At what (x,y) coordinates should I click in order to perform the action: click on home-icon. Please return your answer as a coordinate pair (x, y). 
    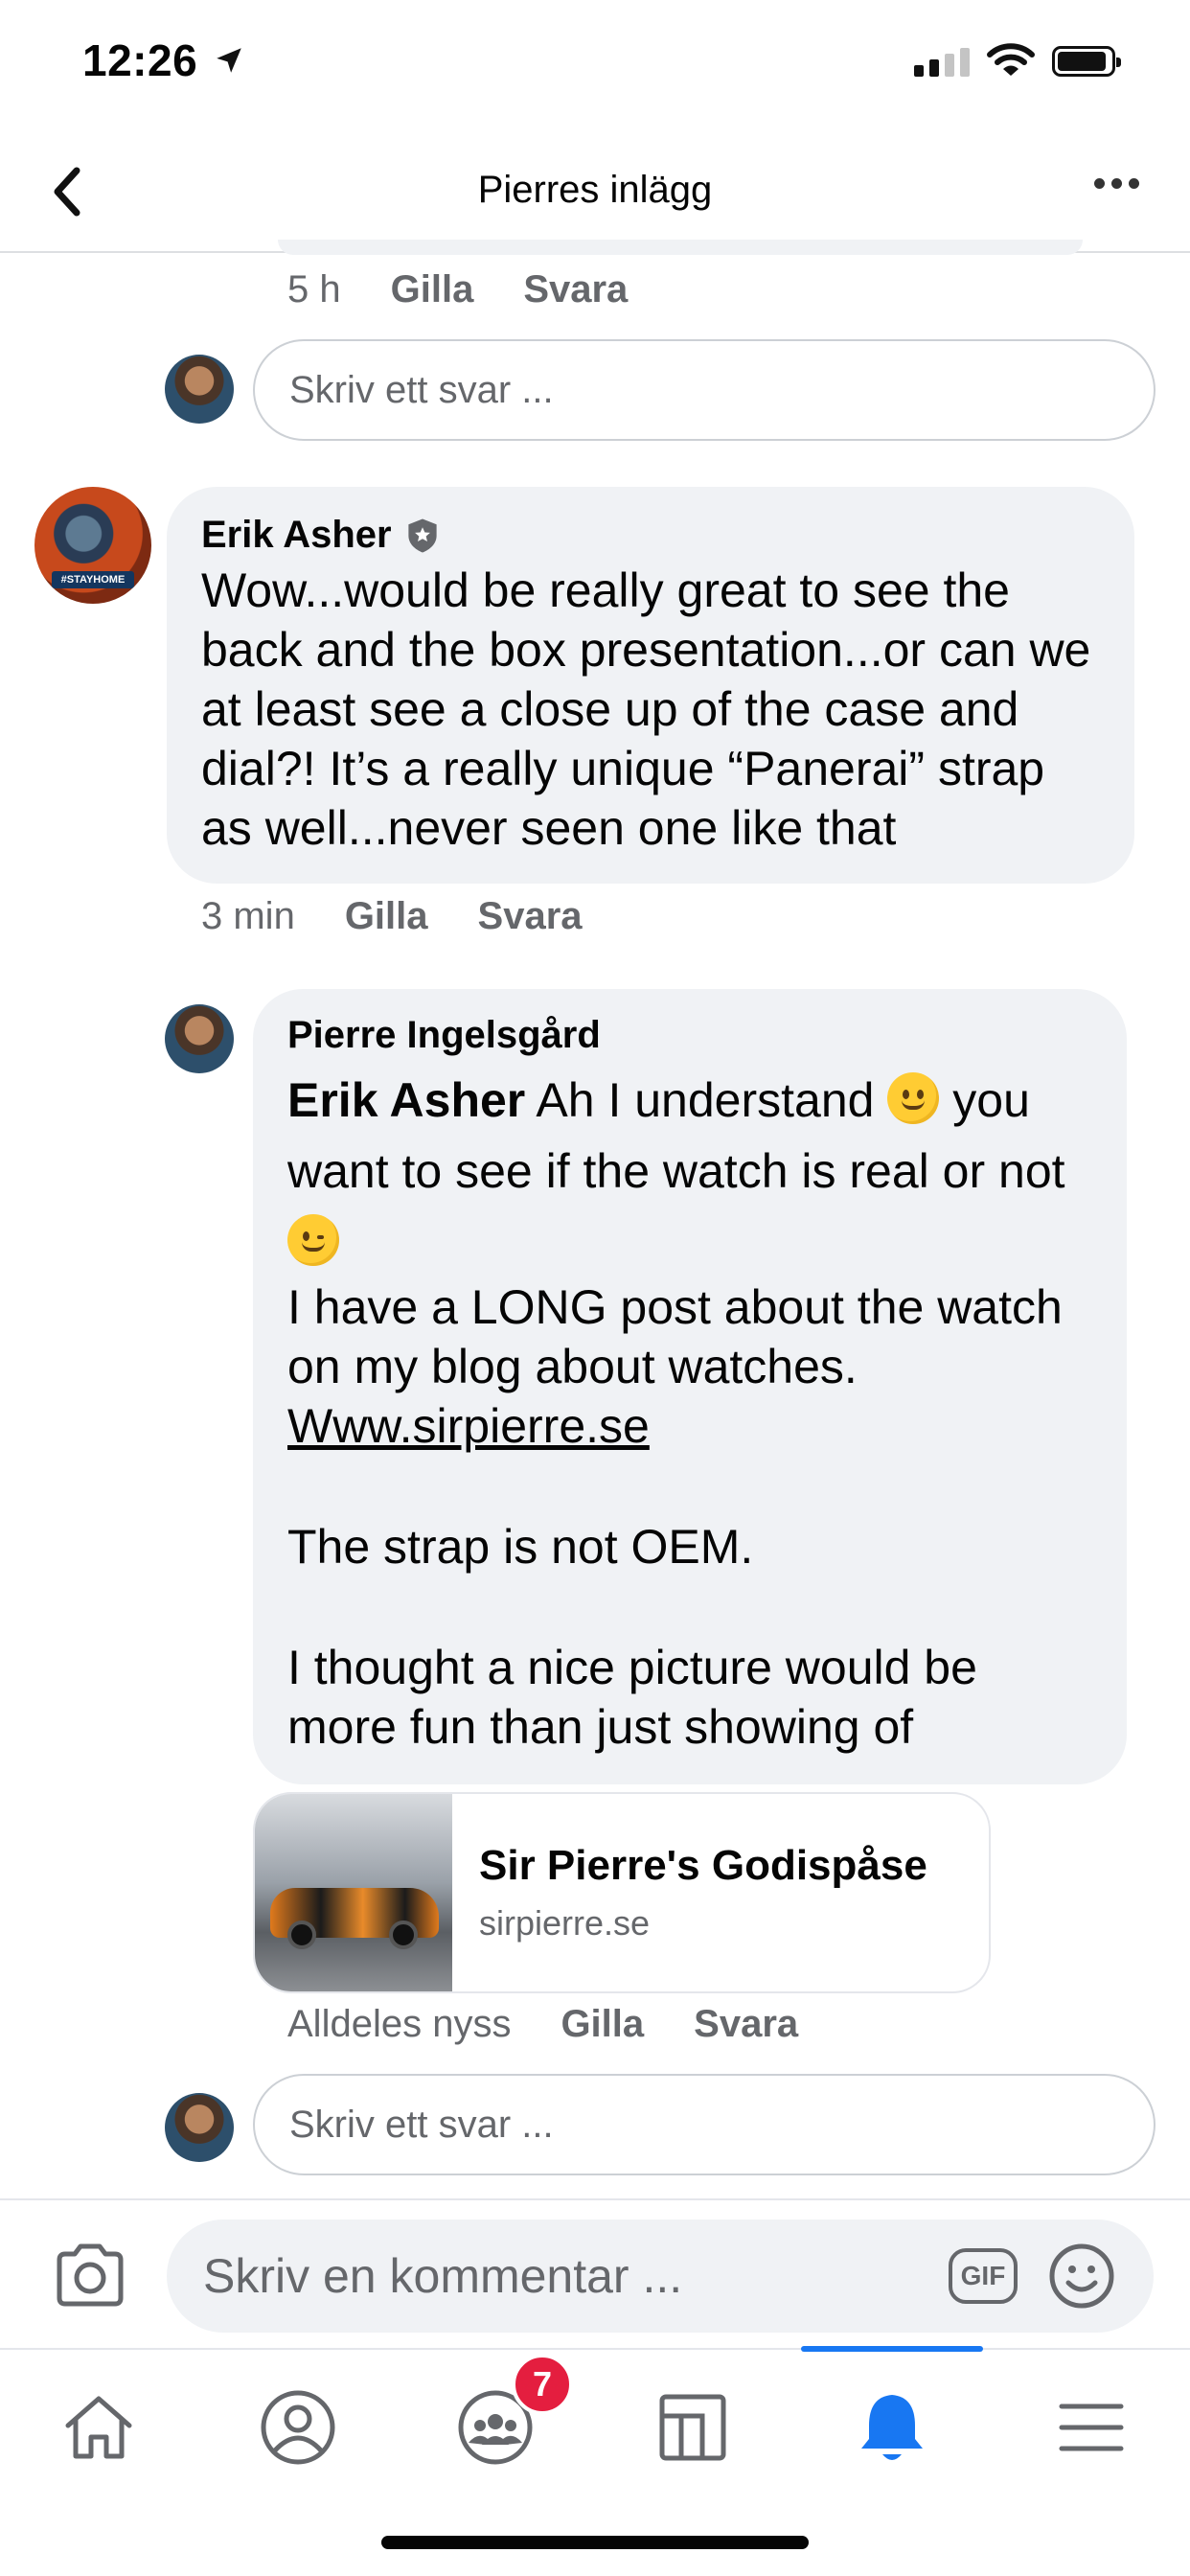
    Looking at the image, I should click on (99, 2427).